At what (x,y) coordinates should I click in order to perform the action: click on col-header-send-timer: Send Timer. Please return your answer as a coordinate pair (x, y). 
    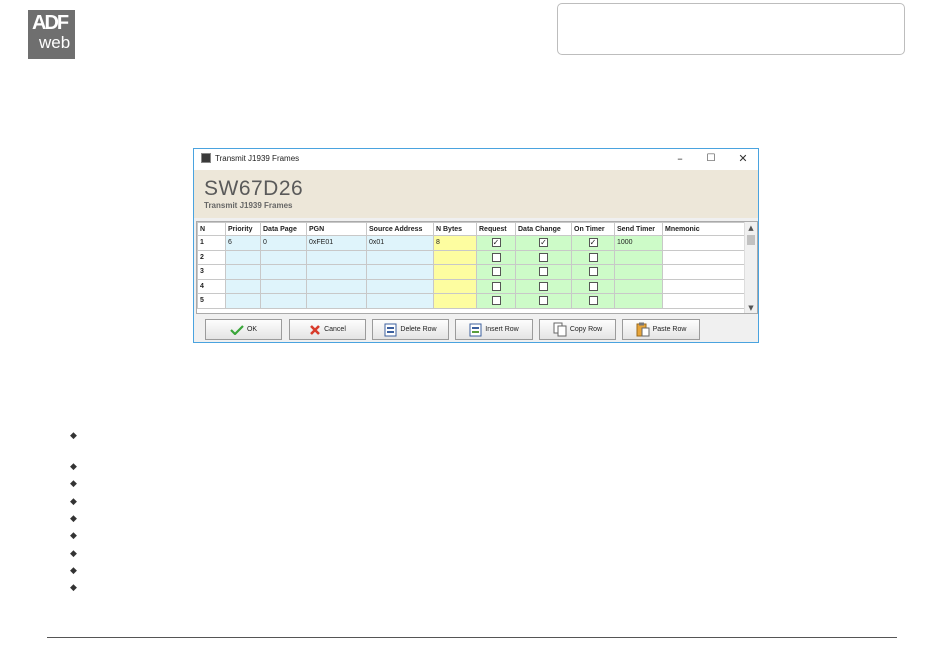
    Looking at the image, I should click on (638, 229).